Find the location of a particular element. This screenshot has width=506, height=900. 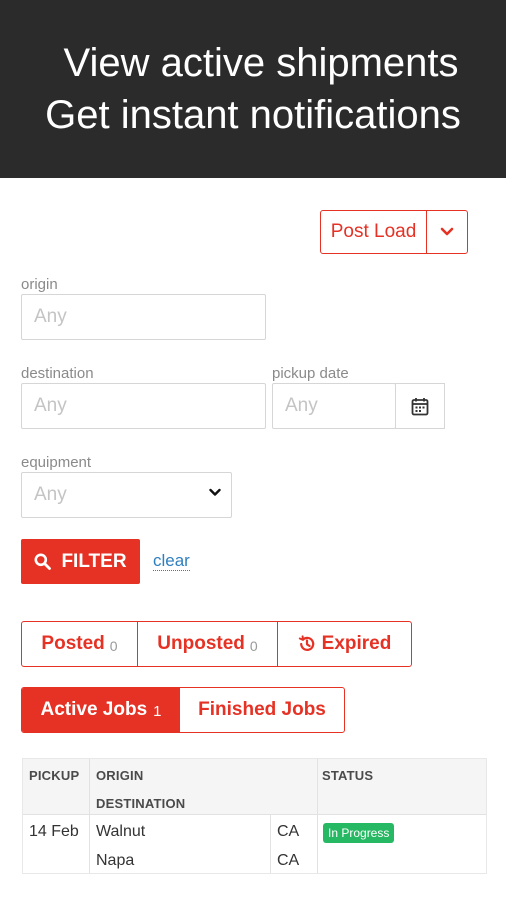

tab-active-jobs: Active Jobs 1 is located at coordinates (101, 710).